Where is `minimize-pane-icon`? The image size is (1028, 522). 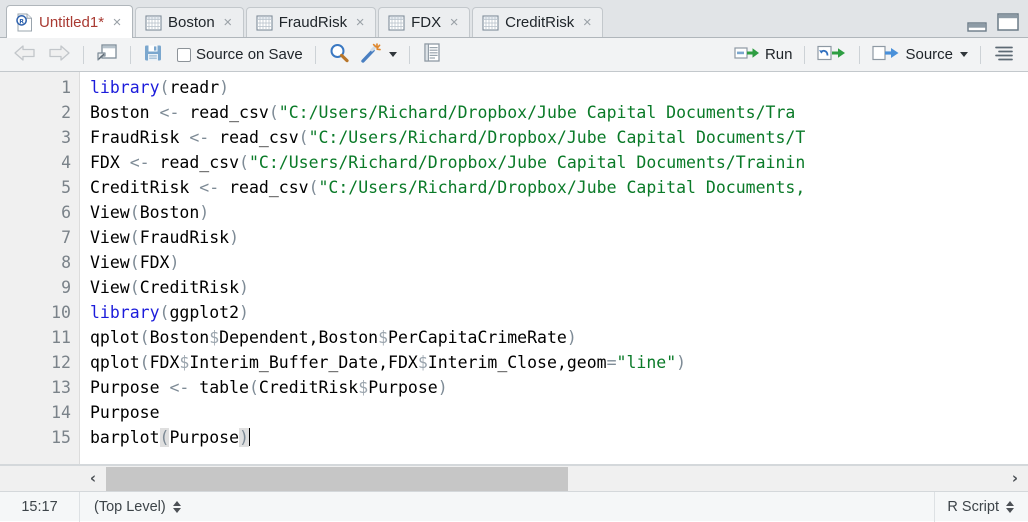
minimize-pane-icon is located at coordinates (977, 27).